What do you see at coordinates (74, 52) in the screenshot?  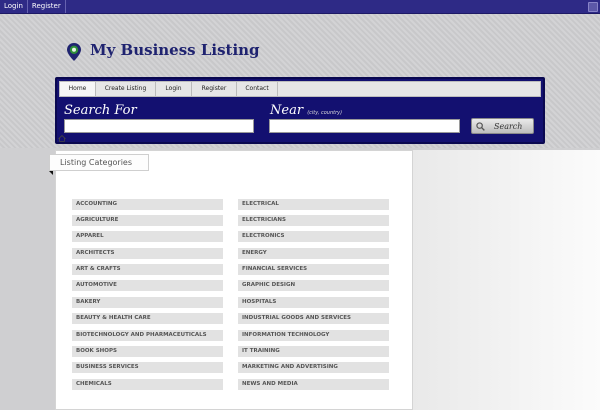 I see `map-pin-icon` at bounding box center [74, 52].